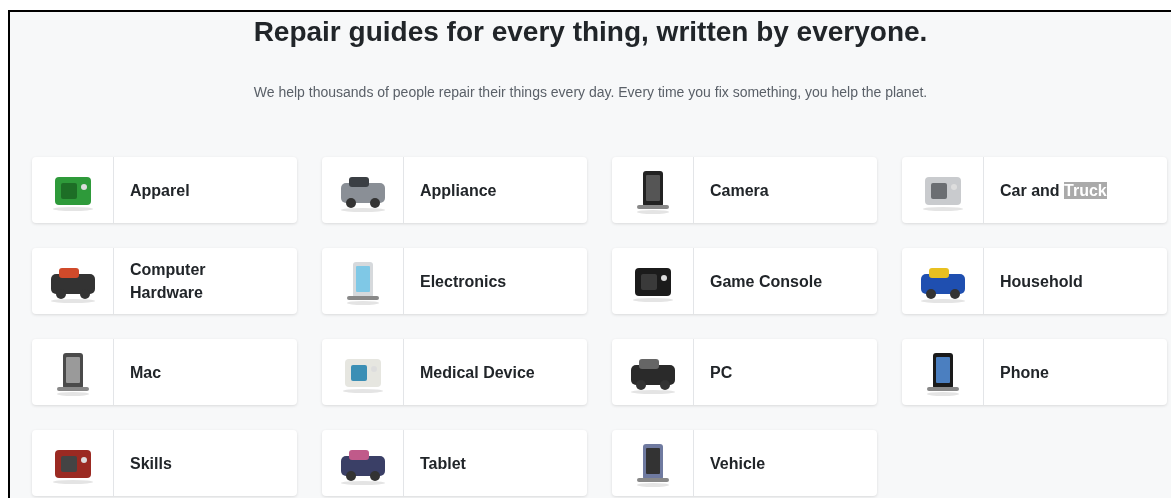 The height and width of the screenshot is (498, 1171). I want to click on category-label: PC, so click(721, 372).